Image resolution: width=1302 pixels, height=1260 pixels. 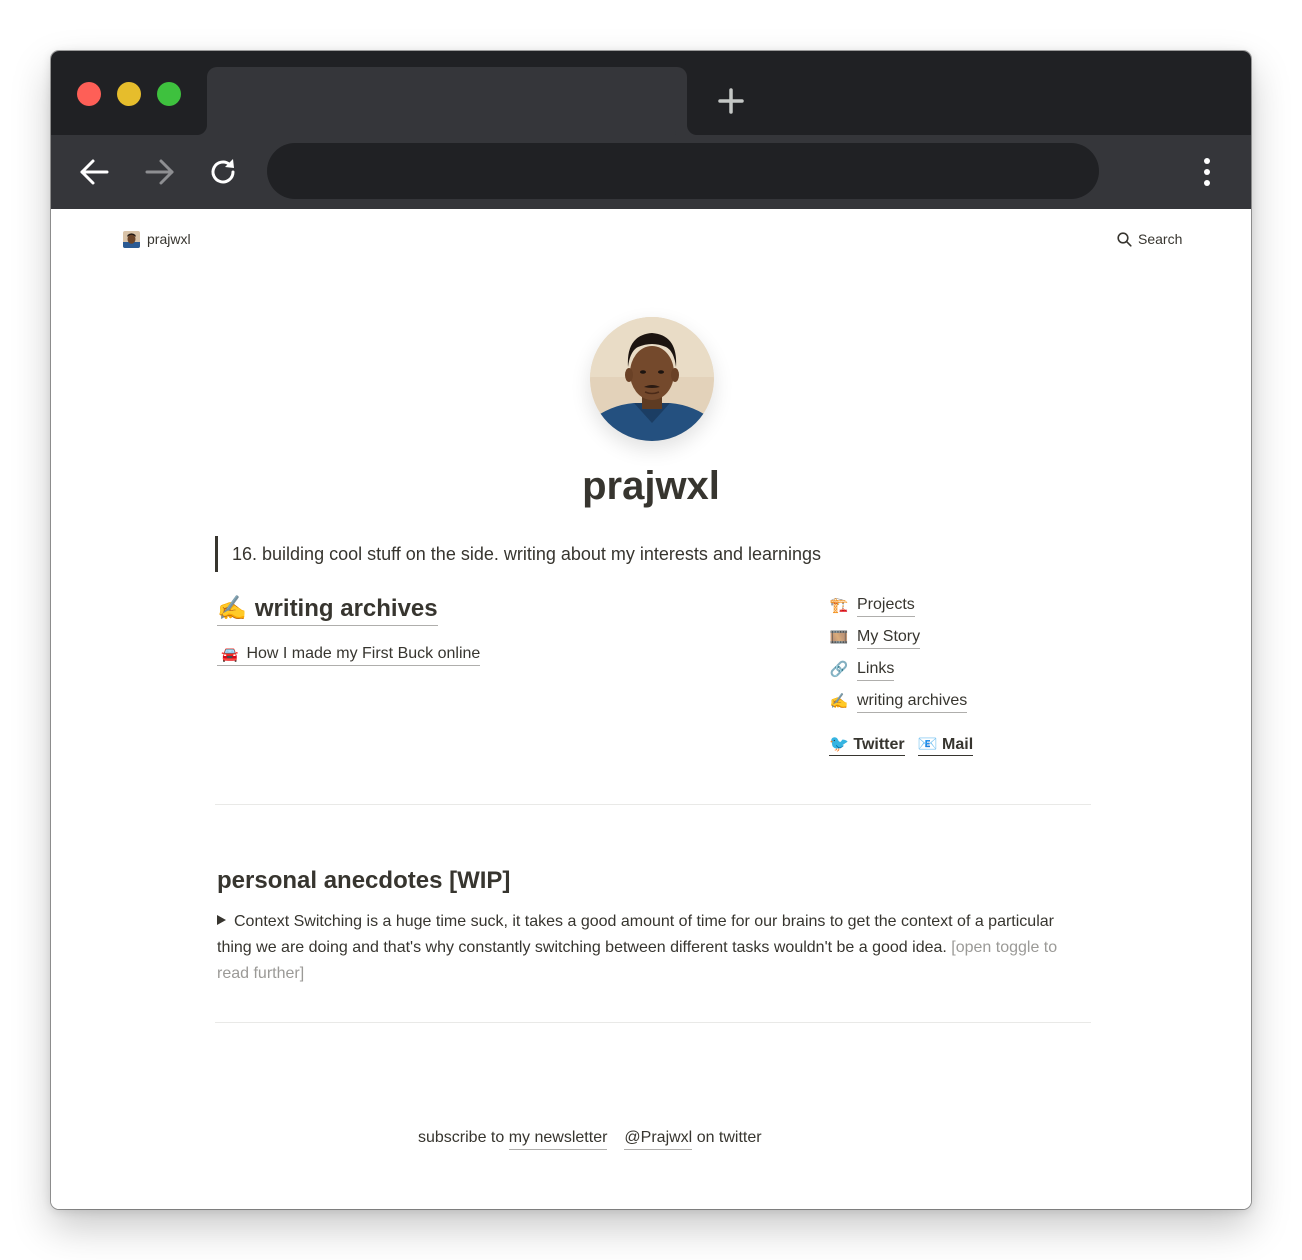 What do you see at coordinates (912, 701) in the screenshot?
I see `nav-item-label: writing archives` at bounding box center [912, 701].